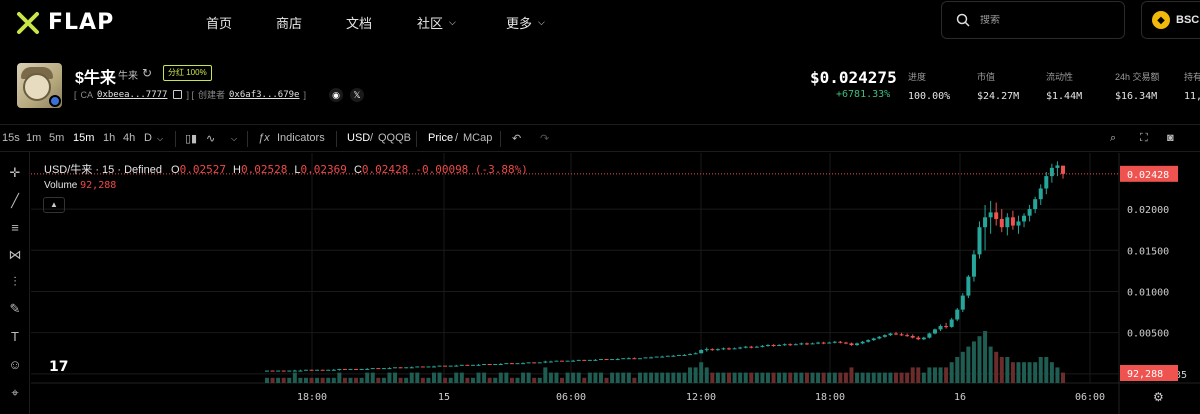 The image size is (1200, 414). What do you see at coordinates (394, 138) in the screenshot?
I see `currency-quote: QQQB` at bounding box center [394, 138].